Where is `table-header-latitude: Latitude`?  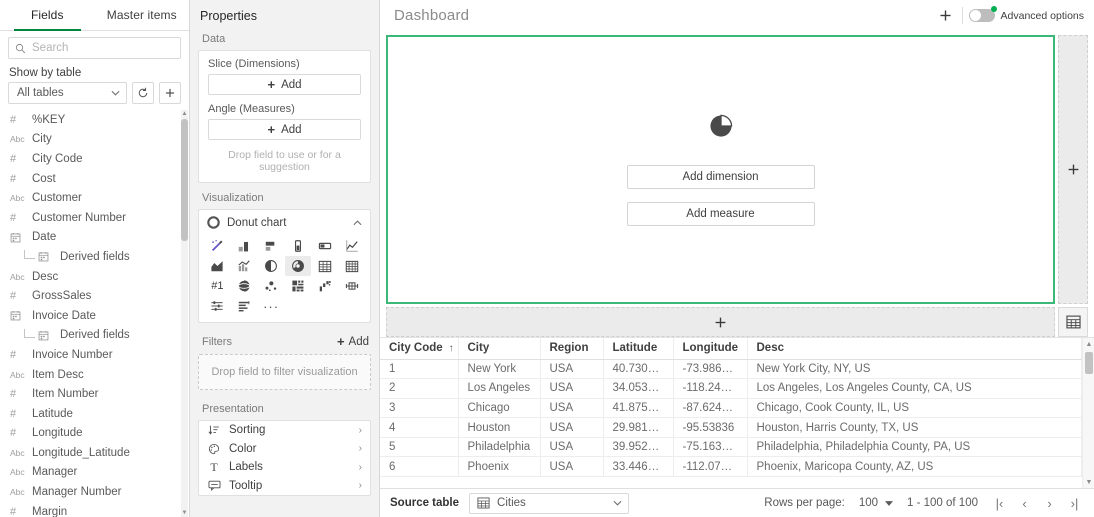 table-header-latitude: Latitude is located at coordinates (638, 349).